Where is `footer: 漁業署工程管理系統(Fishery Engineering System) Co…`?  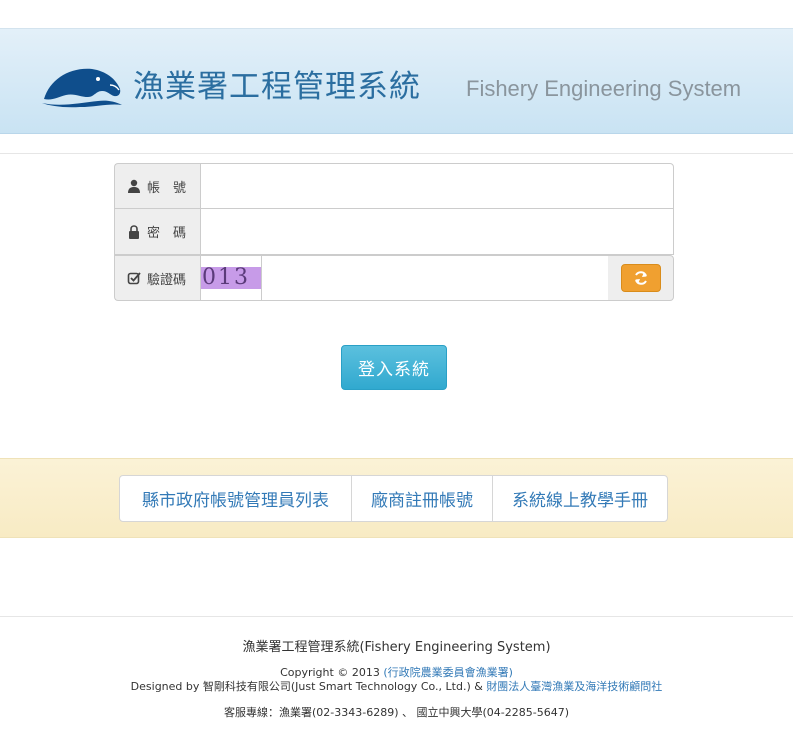 footer: 漁業署工程管理系統(Fishery Engineering System) Co… is located at coordinates (396, 678).